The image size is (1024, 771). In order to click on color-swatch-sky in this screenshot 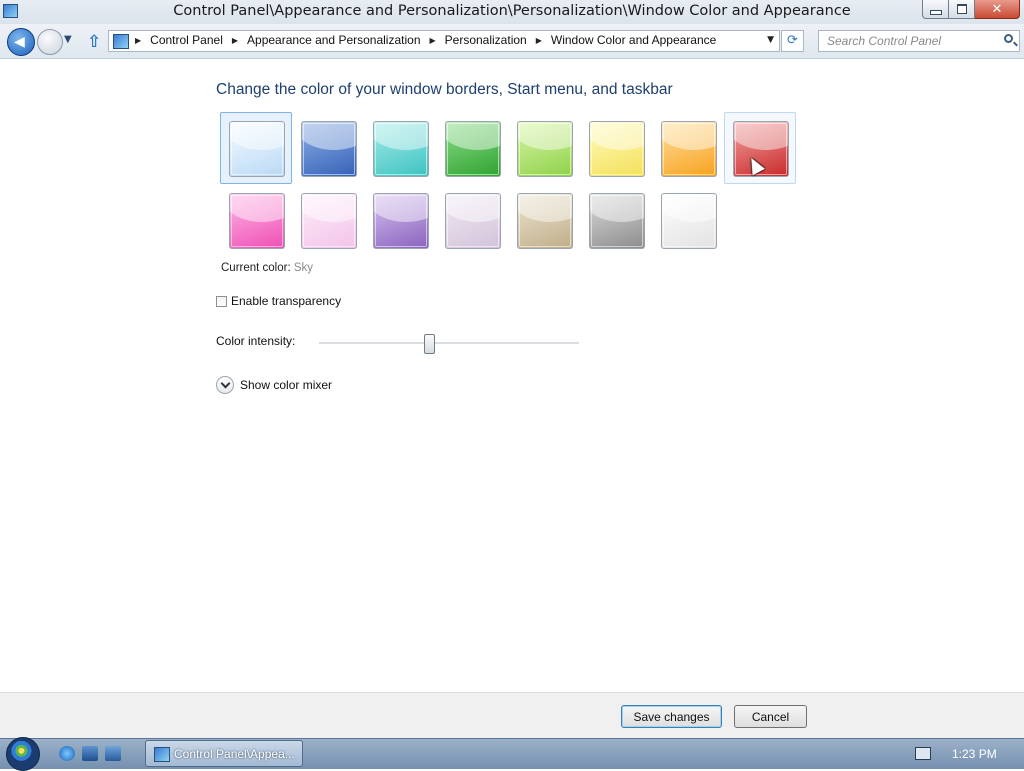, I will do `click(256, 148)`.